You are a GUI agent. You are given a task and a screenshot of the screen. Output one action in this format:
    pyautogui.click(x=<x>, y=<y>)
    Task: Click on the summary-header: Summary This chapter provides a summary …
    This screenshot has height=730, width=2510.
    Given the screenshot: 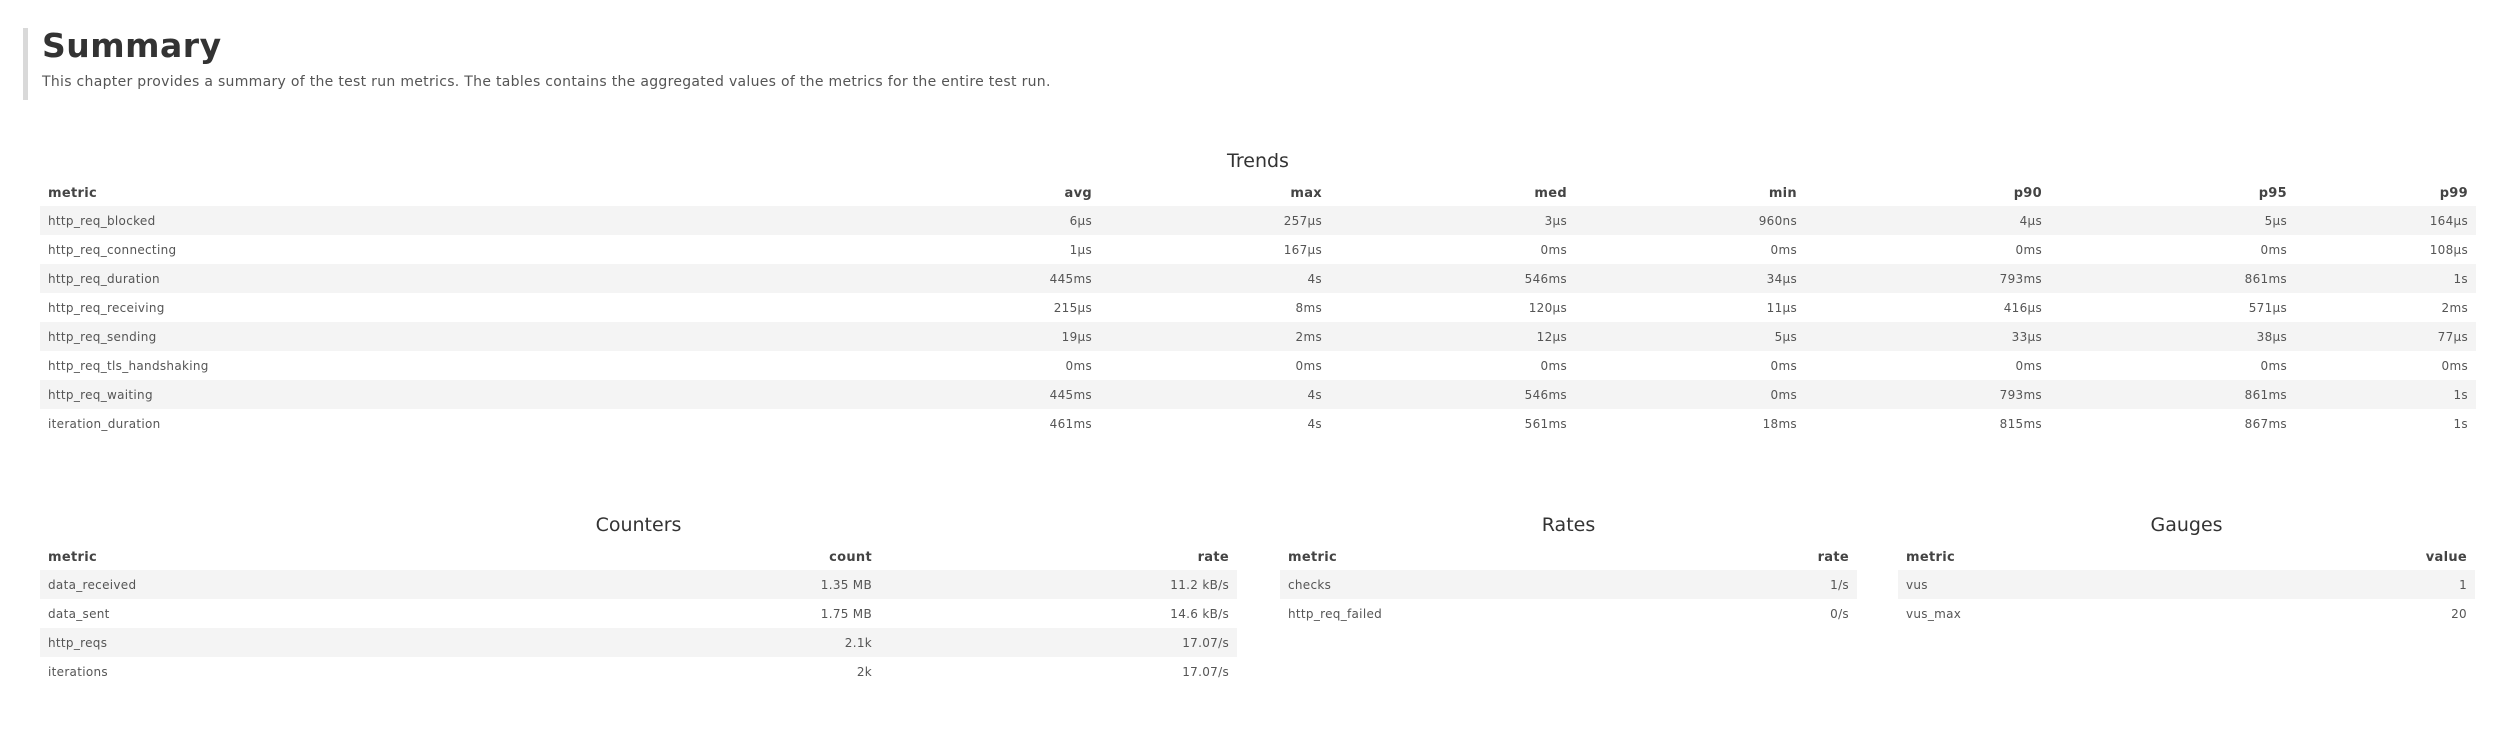 What is the action you would take?
    pyautogui.click(x=537, y=63)
    